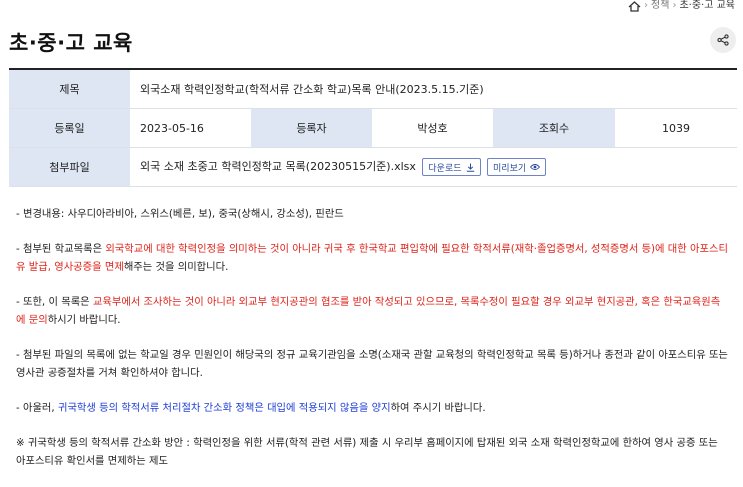  I want to click on download-icon, so click(470, 167).